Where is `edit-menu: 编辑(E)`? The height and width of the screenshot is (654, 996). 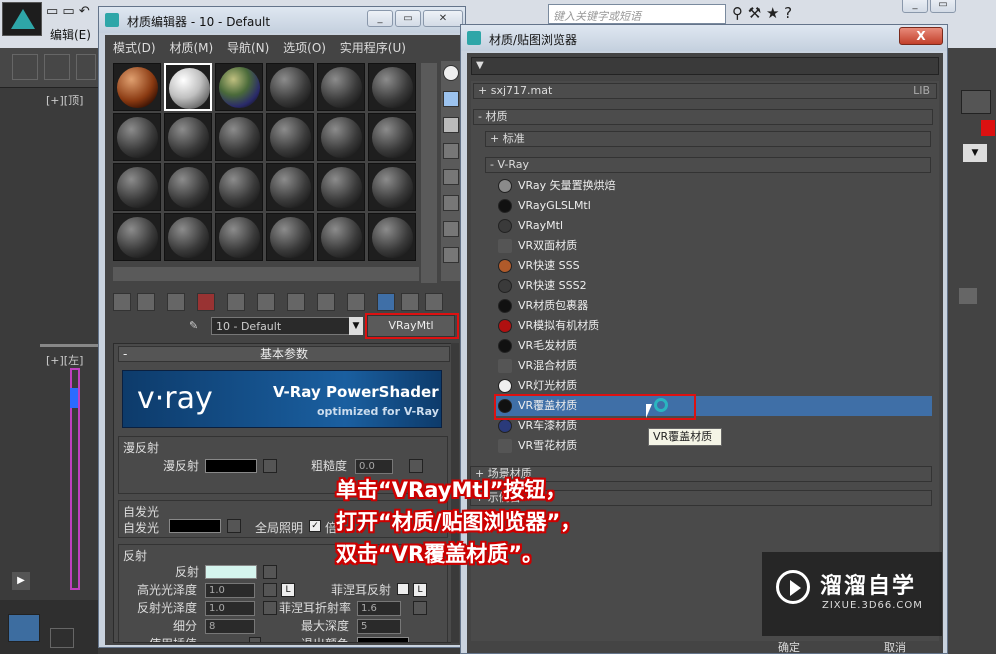
edit-menu: 编辑(E) is located at coordinates (75, 35).